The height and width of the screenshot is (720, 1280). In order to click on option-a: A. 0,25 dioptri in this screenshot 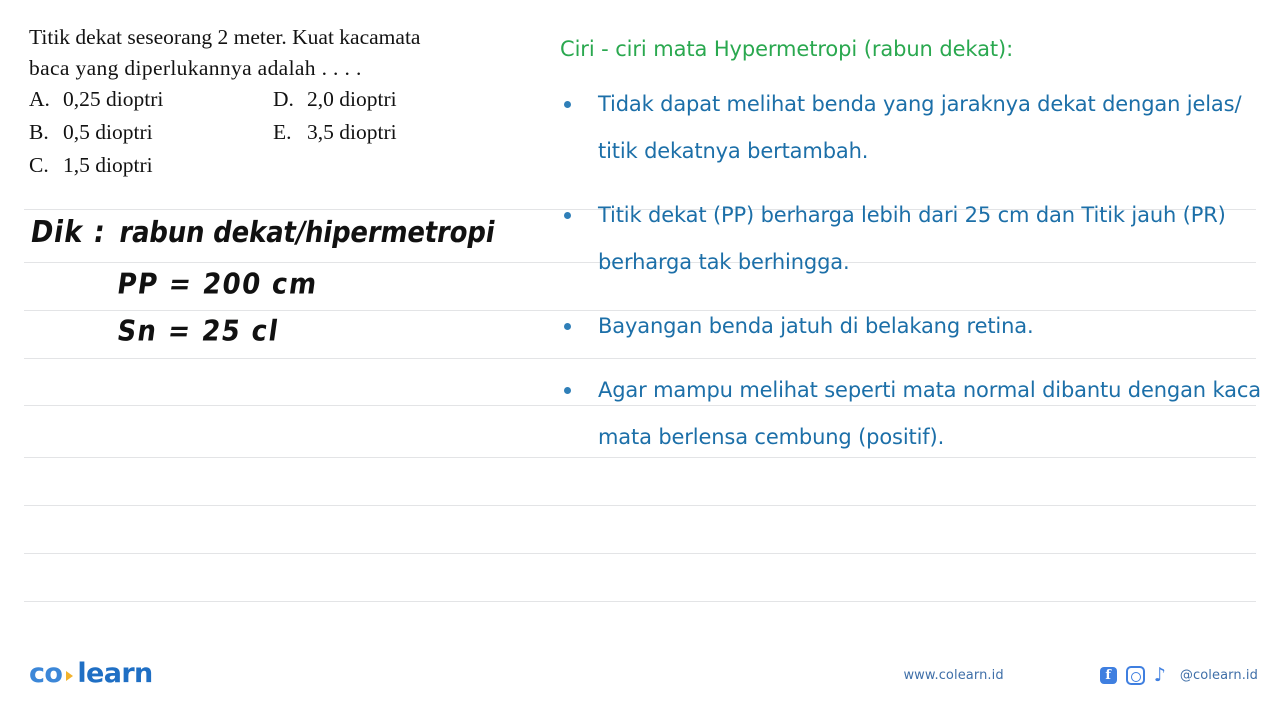, I will do `click(151, 99)`.